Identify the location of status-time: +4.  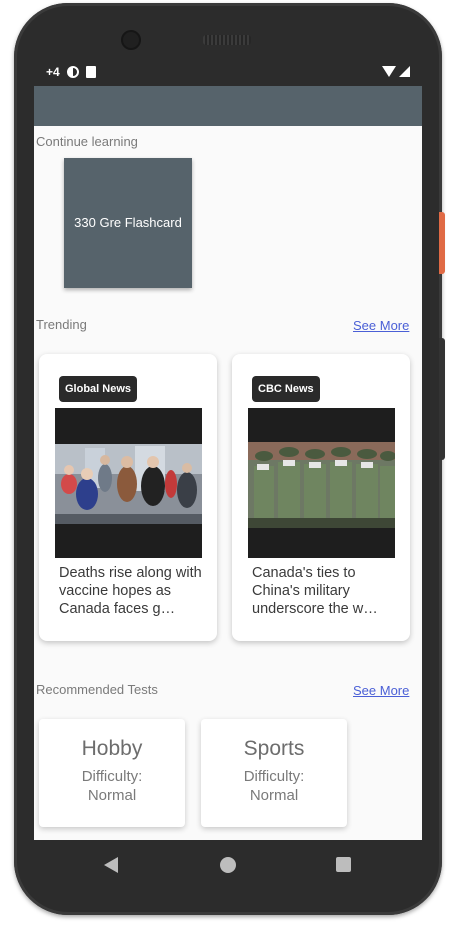
(53, 72).